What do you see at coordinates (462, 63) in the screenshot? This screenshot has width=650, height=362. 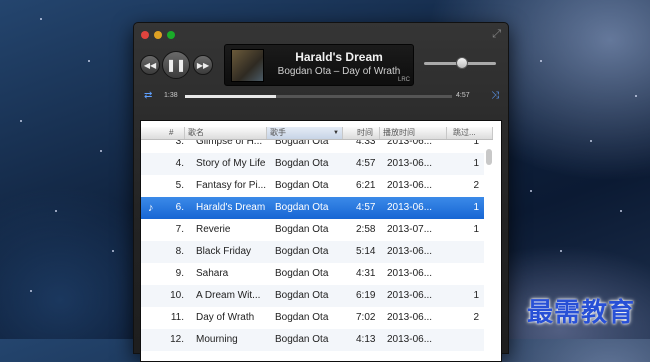 I see `volume-slider-knob` at bounding box center [462, 63].